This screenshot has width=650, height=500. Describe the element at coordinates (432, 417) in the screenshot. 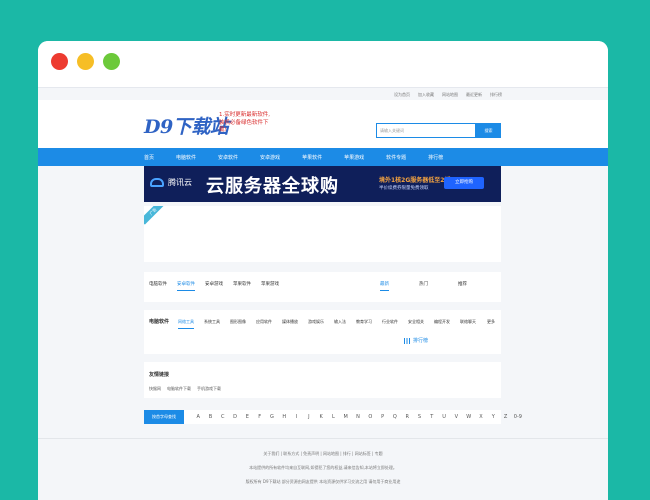

I see `letter-link: T` at that location.